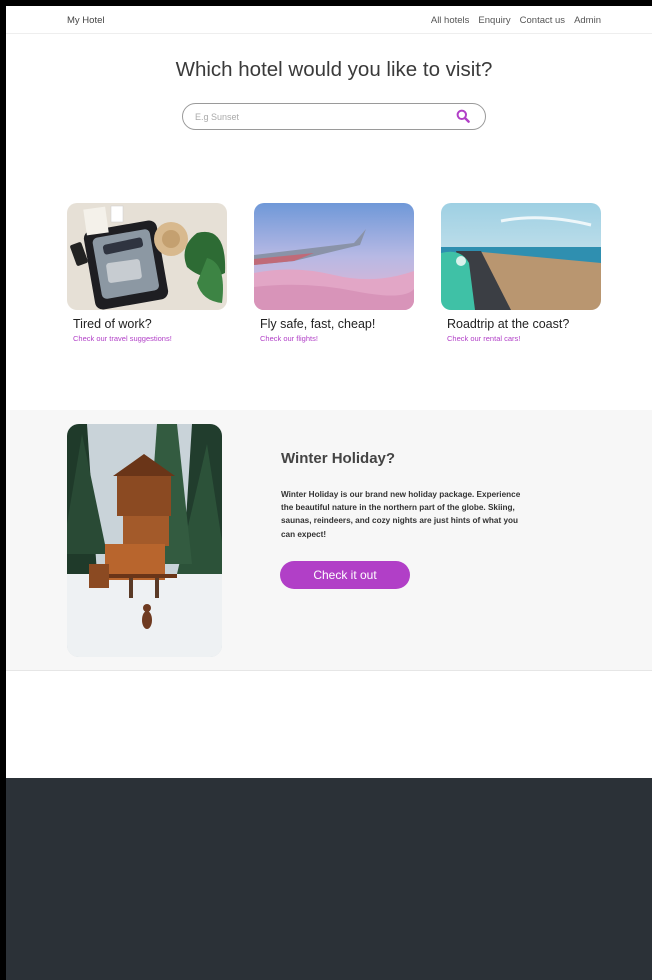 Image resolution: width=652 pixels, height=980 pixels. I want to click on card-rental-image, so click(521, 256).